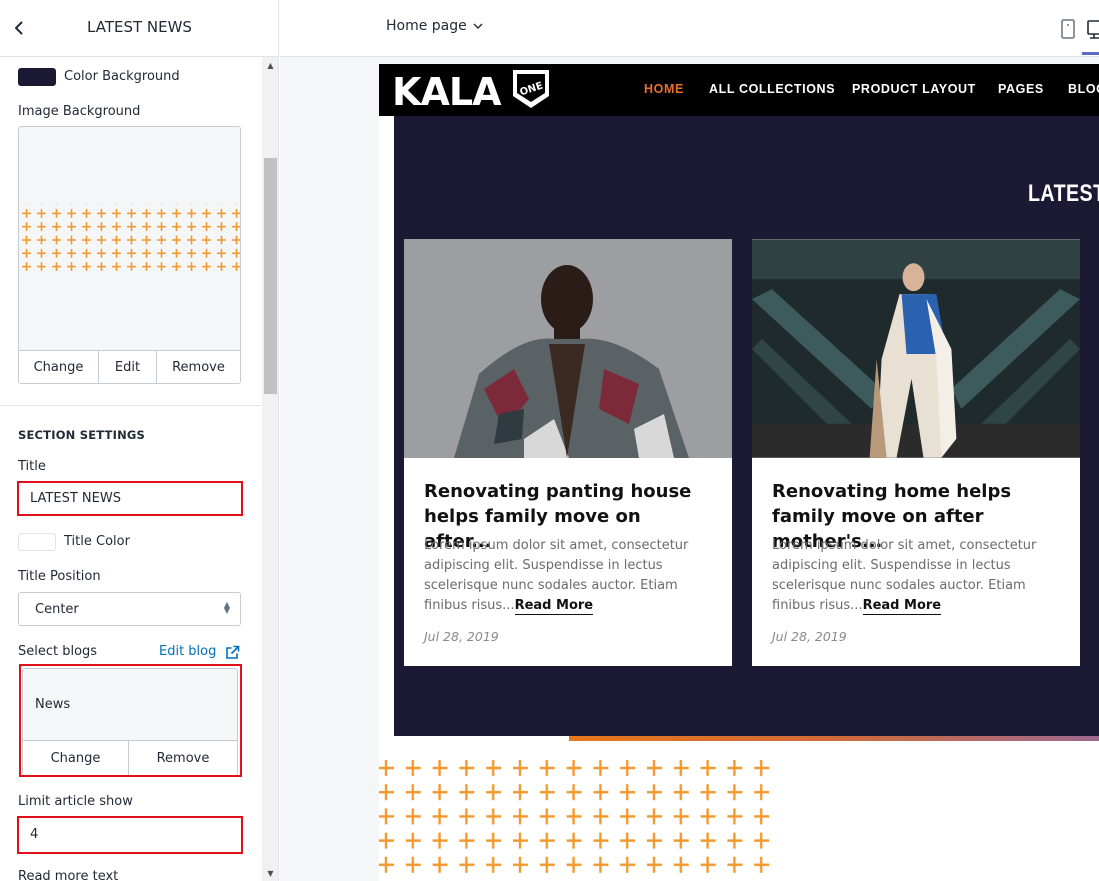 This screenshot has height=881, width=1099. Describe the element at coordinates (1063, 193) in the screenshot. I see `latest-news-title: LATEST` at that location.